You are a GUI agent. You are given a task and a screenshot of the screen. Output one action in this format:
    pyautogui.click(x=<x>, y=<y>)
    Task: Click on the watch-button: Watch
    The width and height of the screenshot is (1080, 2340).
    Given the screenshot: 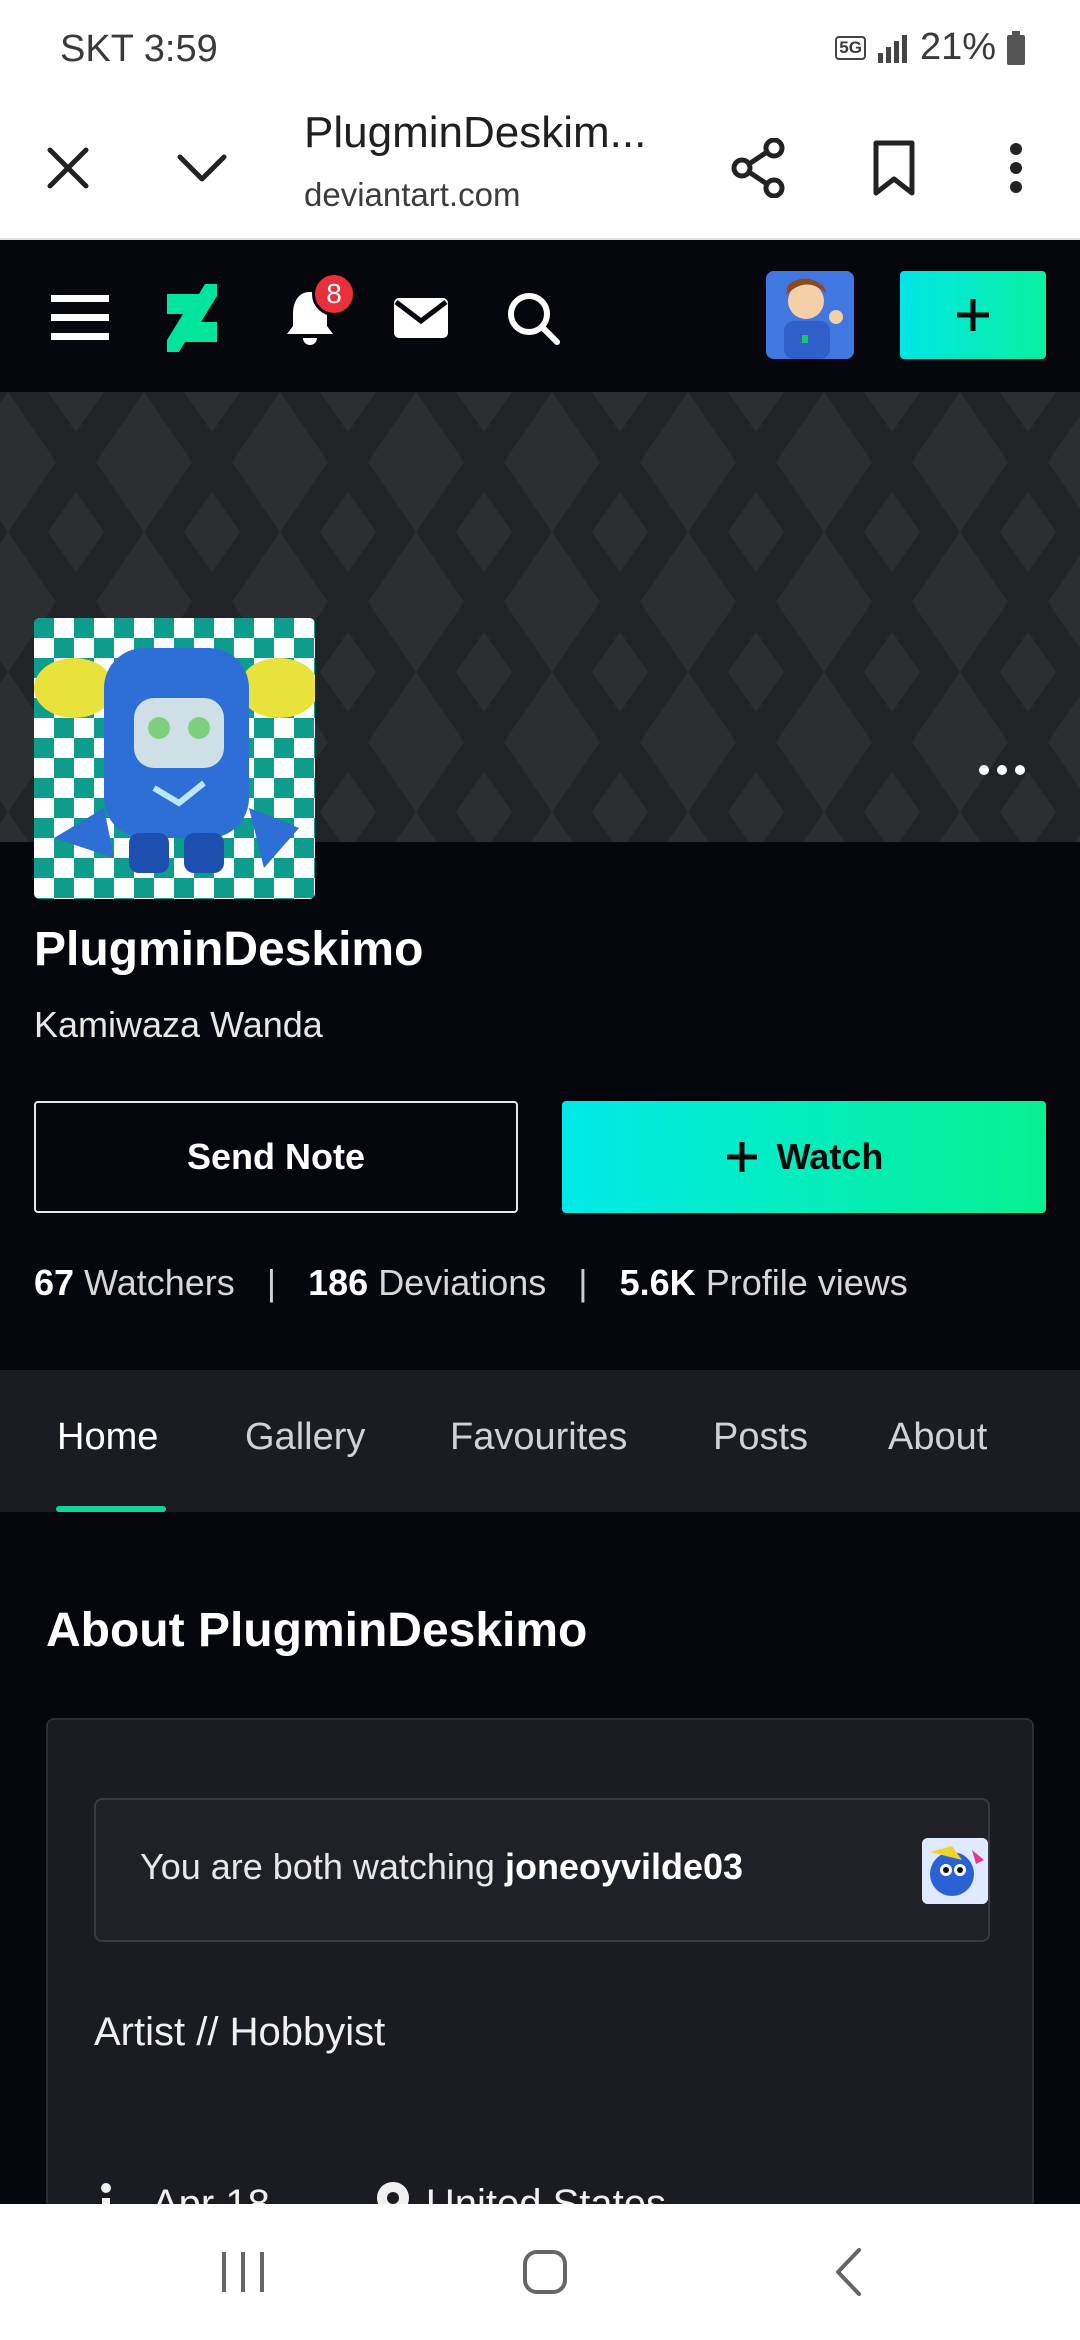 What is the action you would take?
    pyautogui.click(x=804, y=1157)
    